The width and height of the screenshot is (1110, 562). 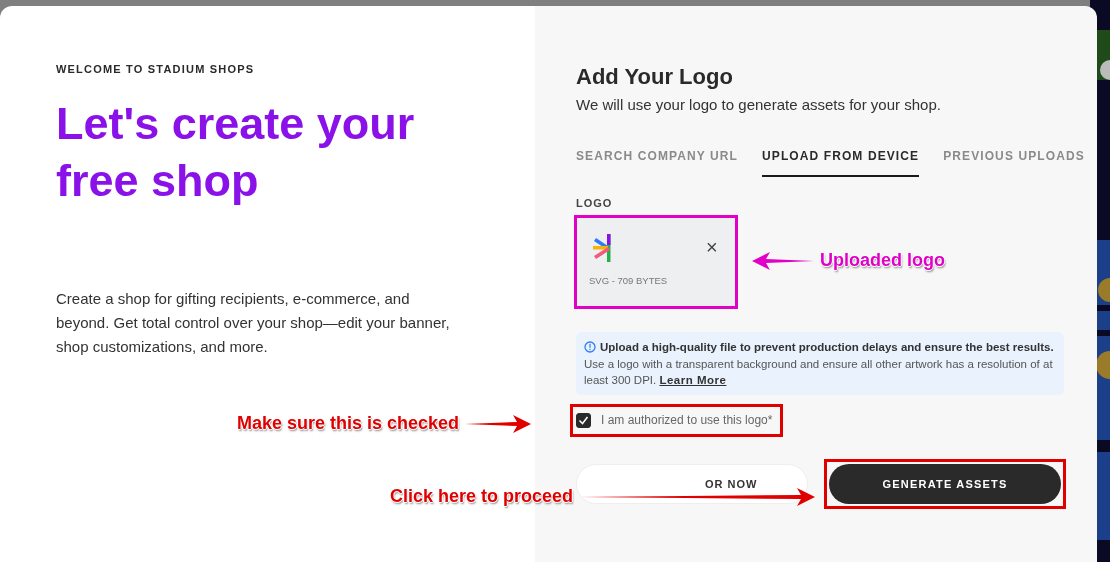 What do you see at coordinates (692, 483) in the screenshot?
I see `skip-button: OR NOW` at bounding box center [692, 483].